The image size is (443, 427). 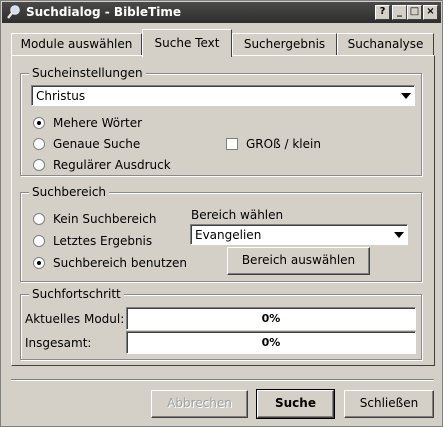 I want to click on scope-label: Suchbereich benutzen, so click(x=120, y=263).